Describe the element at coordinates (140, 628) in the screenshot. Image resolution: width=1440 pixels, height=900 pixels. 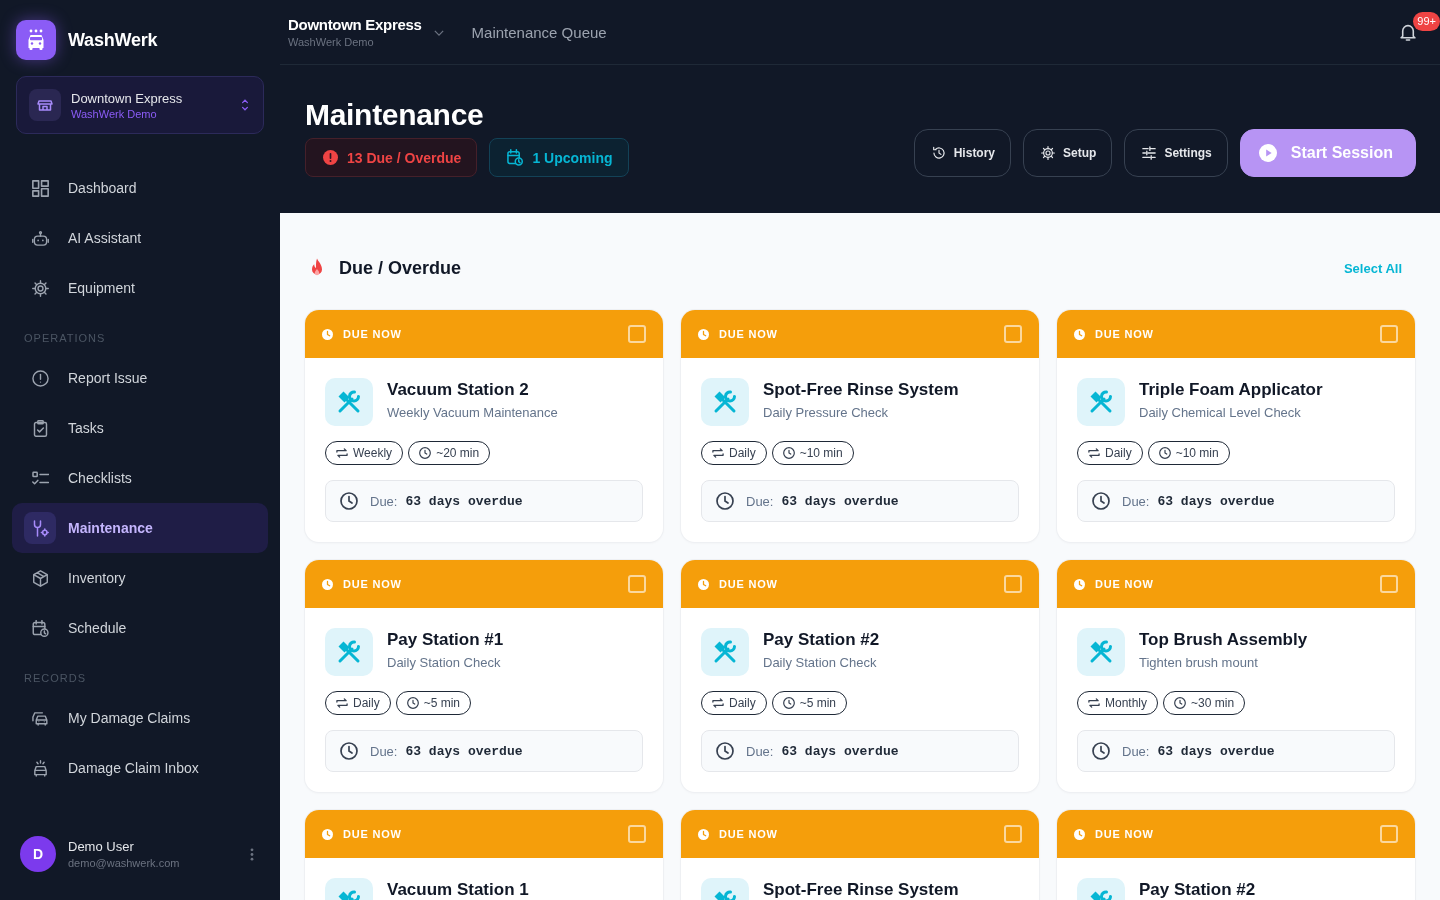
I see `nav-item: Schedule` at that location.